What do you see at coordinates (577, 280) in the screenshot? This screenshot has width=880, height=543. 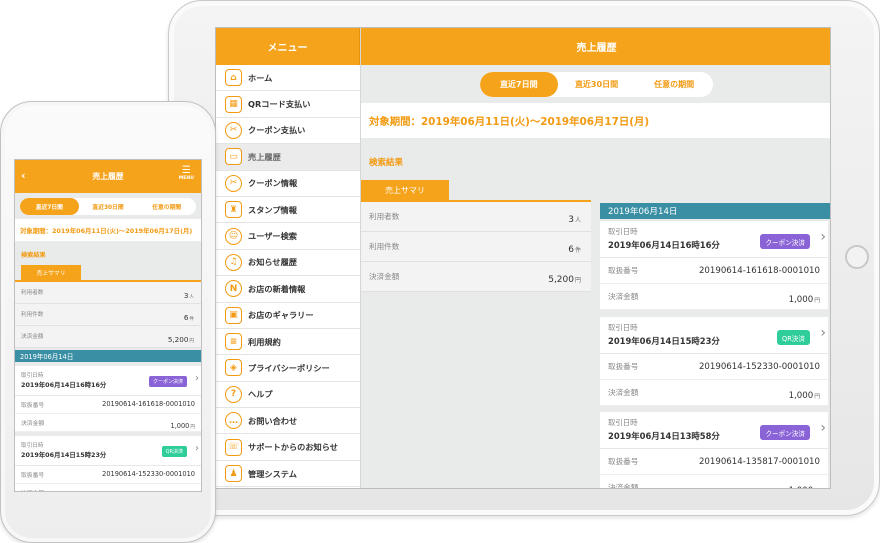 I see `summary-unit: 円` at bounding box center [577, 280].